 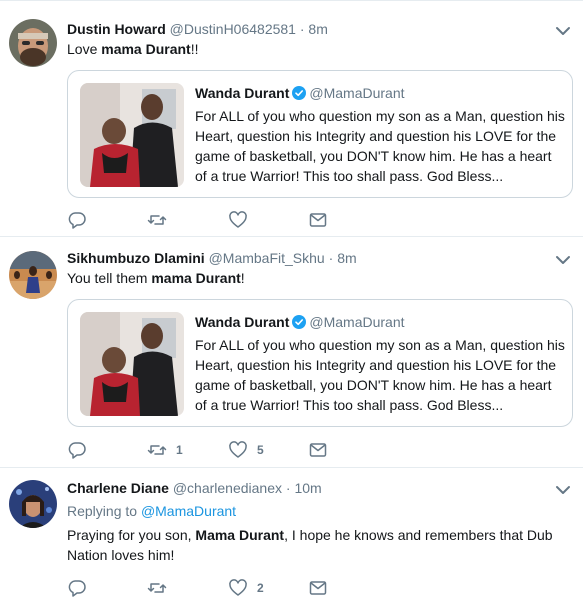 What do you see at coordinates (136, 258) in the screenshot?
I see `display-name: Sikhumbuzo Dlamini` at bounding box center [136, 258].